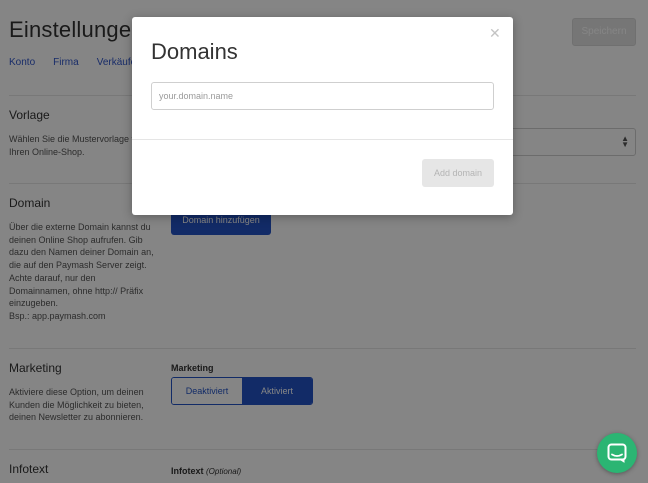 The height and width of the screenshot is (483, 648). What do you see at coordinates (322, 139) in the screenshot?
I see `modal-divider` at bounding box center [322, 139].